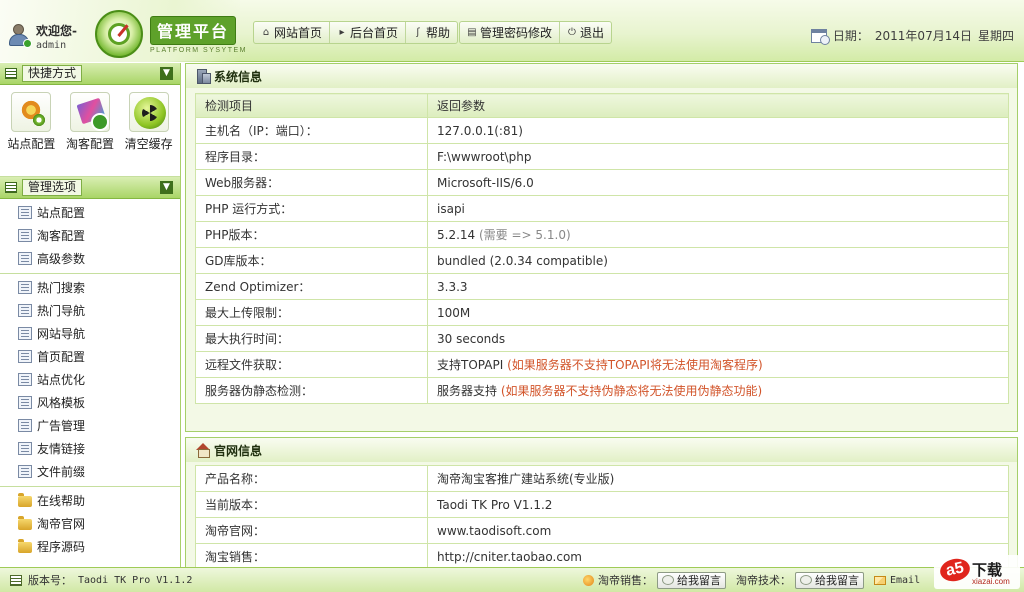 This screenshot has height=592, width=1024. I want to click on sidebar-item-templates: 风格模板, so click(90, 402).